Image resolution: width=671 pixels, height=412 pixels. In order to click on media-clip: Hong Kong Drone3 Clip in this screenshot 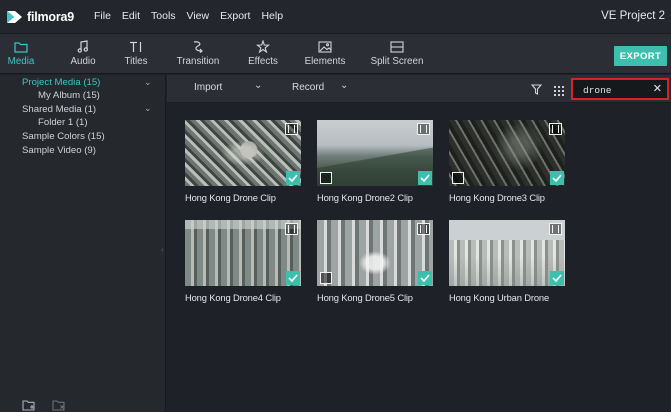, I will do `click(507, 161)`.